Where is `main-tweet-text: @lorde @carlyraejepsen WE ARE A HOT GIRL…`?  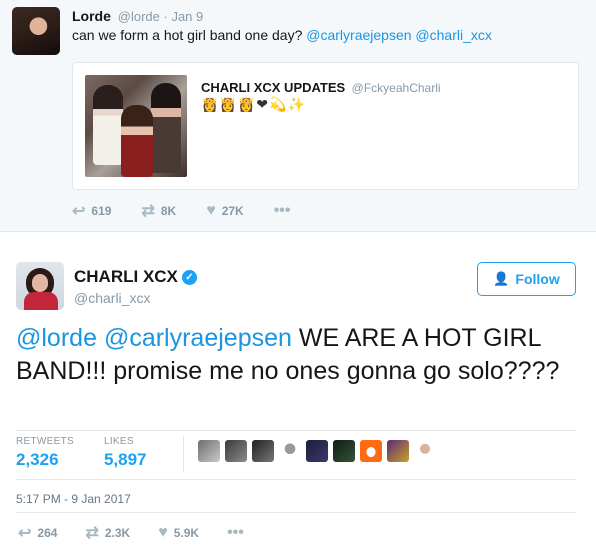
main-tweet-text: @lorde @carlyraejepsen WE ARE A HOT GIRL… is located at coordinates (299, 355).